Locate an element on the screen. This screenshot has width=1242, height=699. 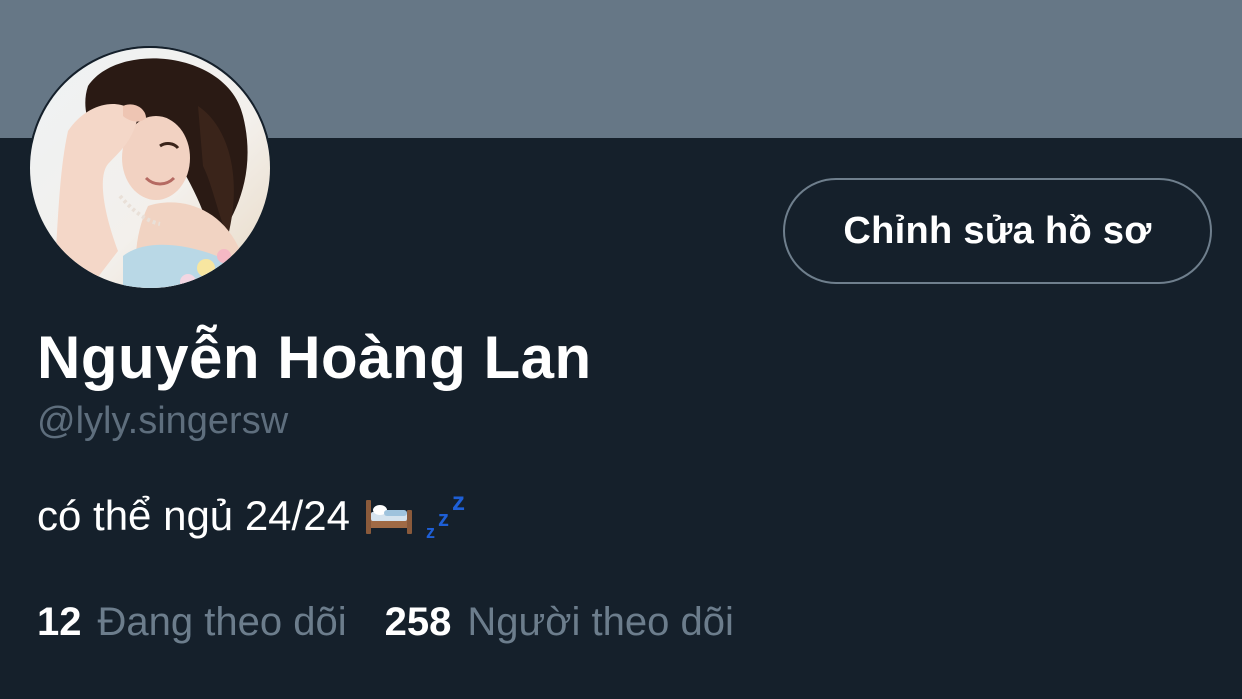
bio-text: có thể ngủ 24/24 is located at coordinates (193, 515).